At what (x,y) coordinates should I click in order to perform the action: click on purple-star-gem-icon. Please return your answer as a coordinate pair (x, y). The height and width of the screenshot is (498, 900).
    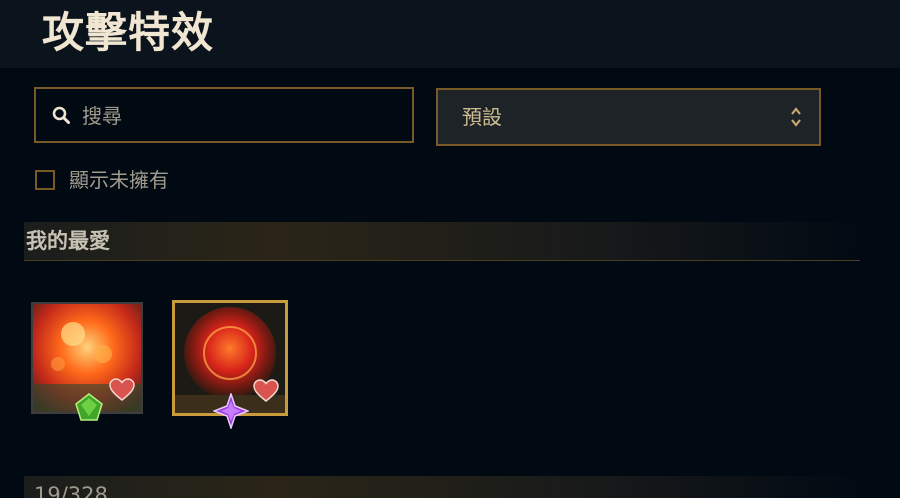
    Looking at the image, I should click on (231, 411).